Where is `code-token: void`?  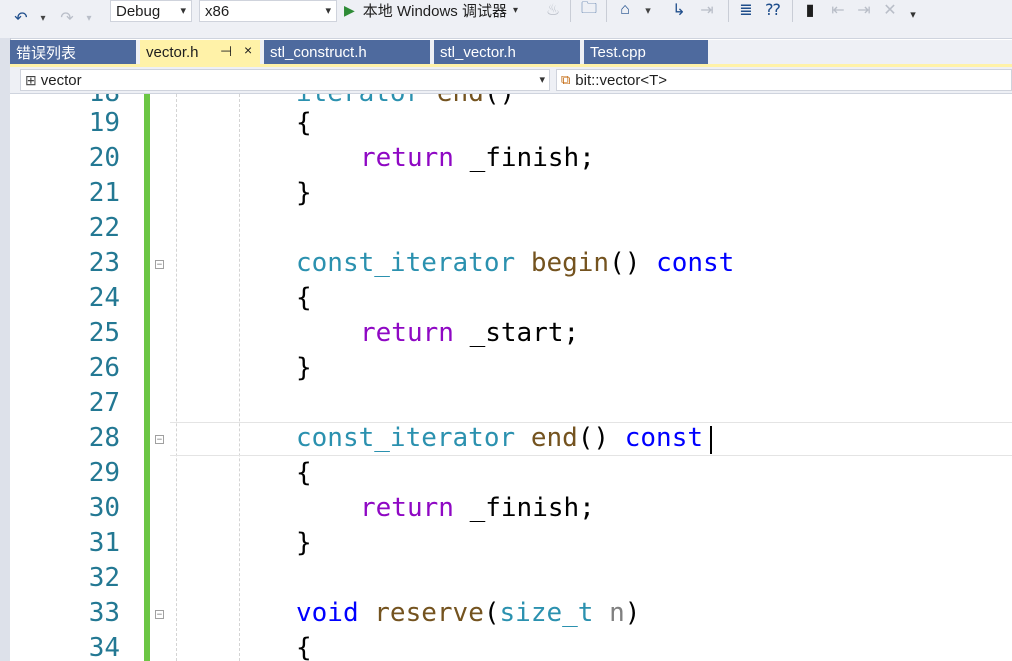 code-token: void is located at coordinates (327, 613).